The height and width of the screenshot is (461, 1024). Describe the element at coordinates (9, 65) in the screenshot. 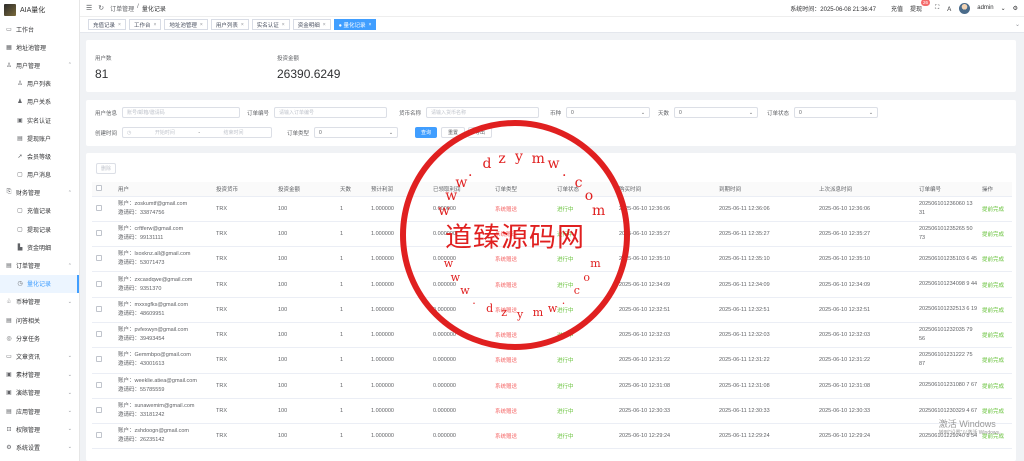

I see `user-icon: ♙` at that location.